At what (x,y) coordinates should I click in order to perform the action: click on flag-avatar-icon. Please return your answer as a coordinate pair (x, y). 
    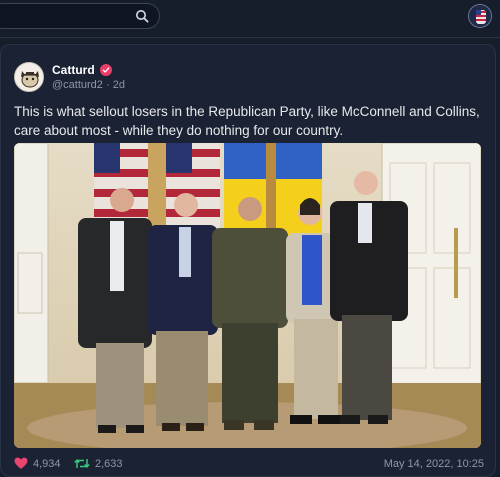
    Looking at the image, I should click on (480, 16).